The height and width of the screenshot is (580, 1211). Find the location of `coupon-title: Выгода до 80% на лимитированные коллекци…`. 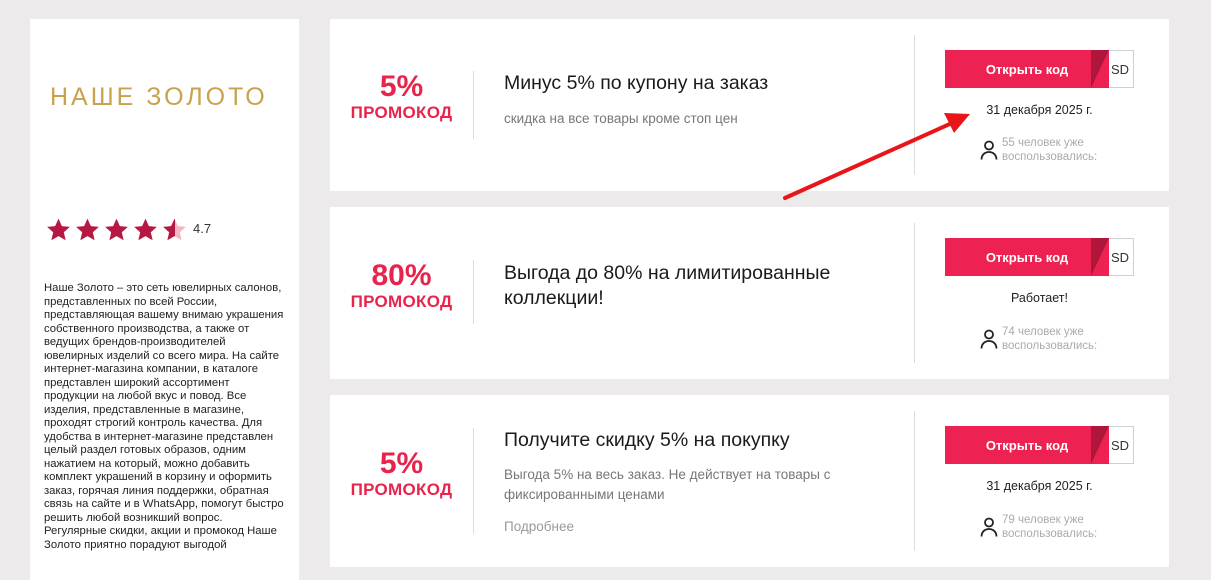

coupon-title: Выгода до 80% на лимитированные коллекци… is located at coordinates (694, 286).